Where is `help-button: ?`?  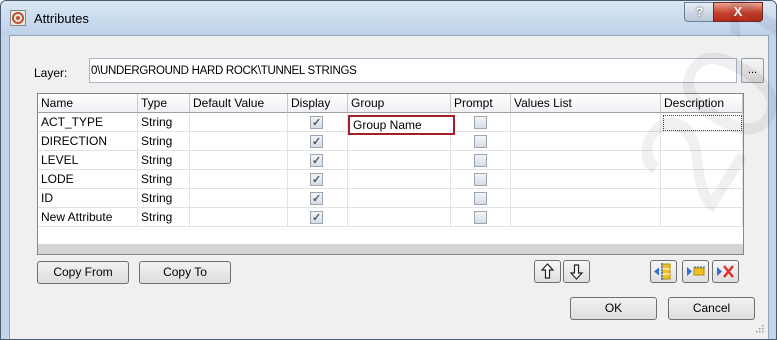 help-button: ? is located at coordinates (699, 12).